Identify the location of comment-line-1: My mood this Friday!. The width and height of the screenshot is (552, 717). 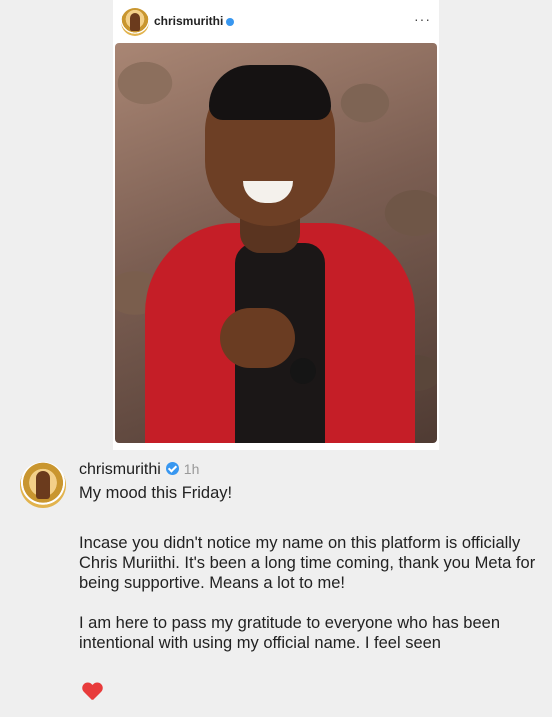
(156, 493).